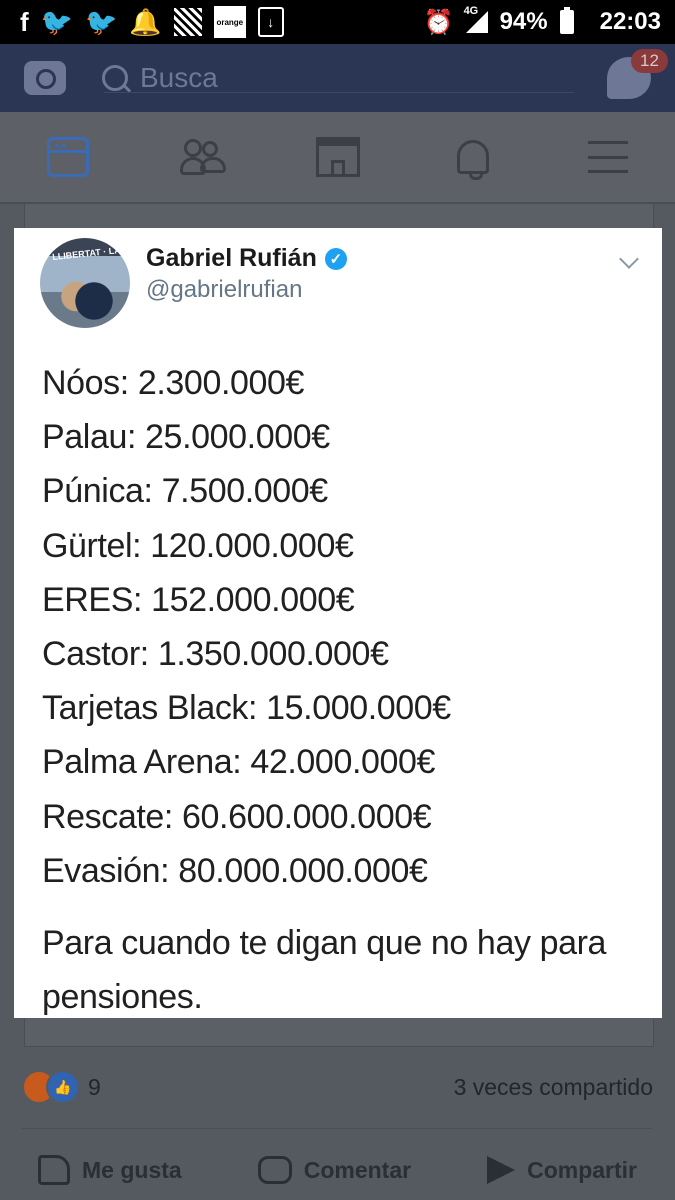  I want to click on status-icons-right: ⏰ 4G 94% 22:03, so click(542, 21).